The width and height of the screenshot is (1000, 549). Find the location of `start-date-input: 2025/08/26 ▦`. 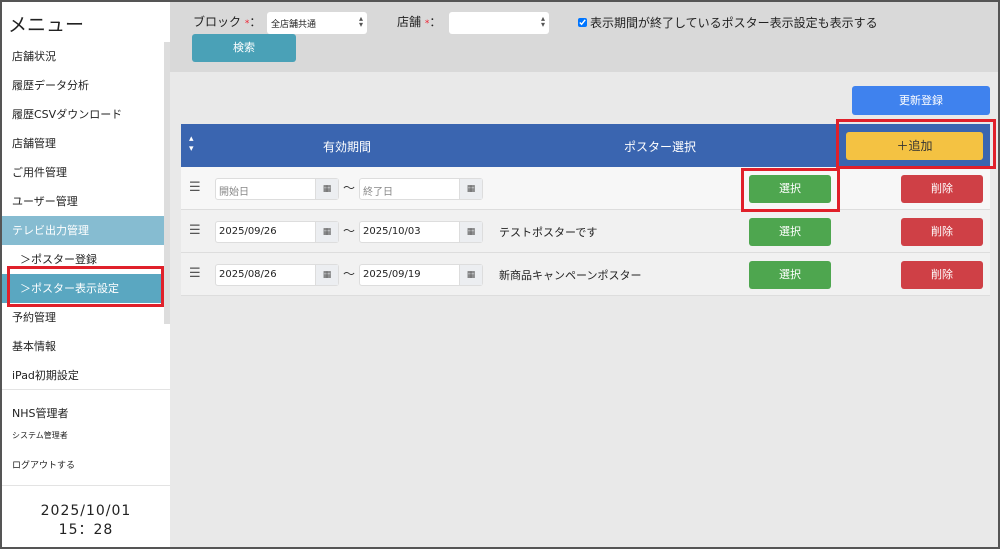

start-date-input: 2025/08/26 ▦ is located at coordinates (277, 275).